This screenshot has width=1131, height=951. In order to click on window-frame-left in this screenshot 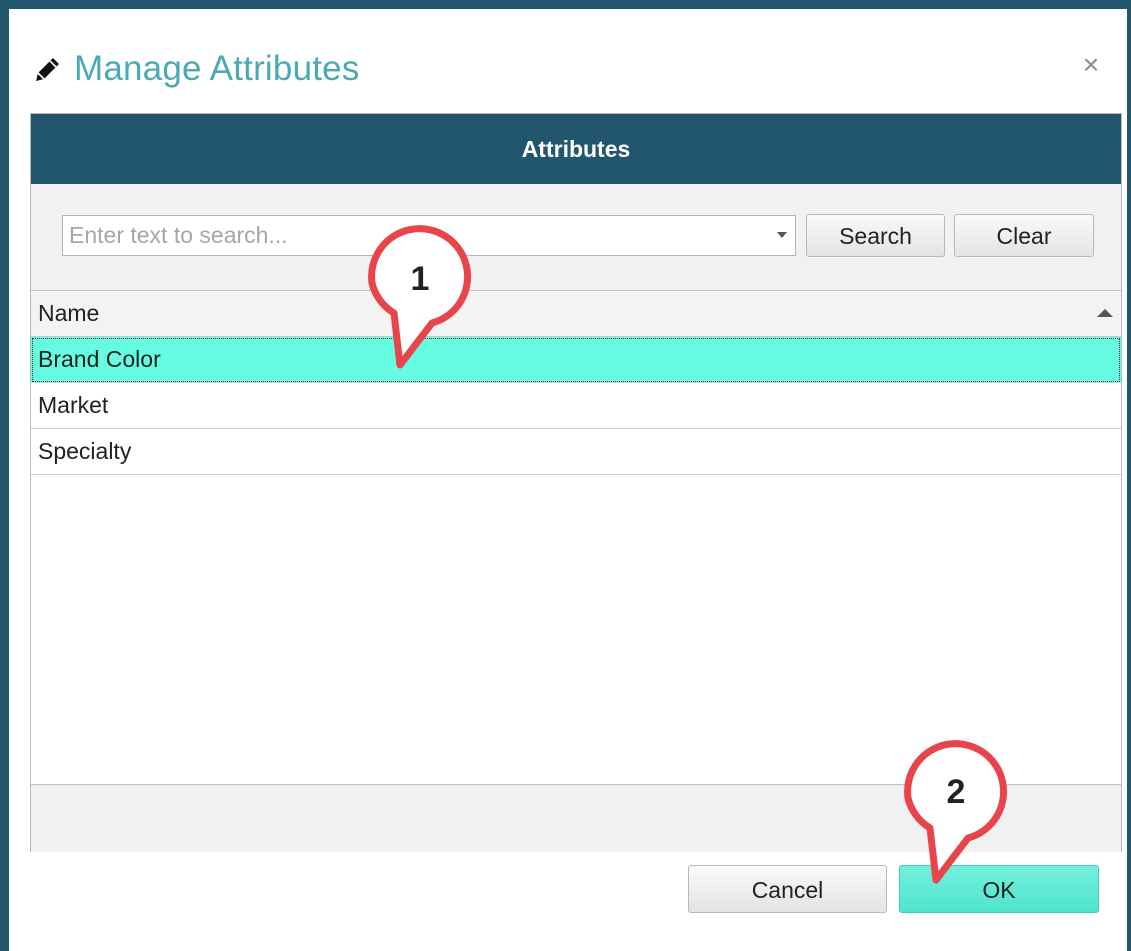, I will do `click(4, 475)`.